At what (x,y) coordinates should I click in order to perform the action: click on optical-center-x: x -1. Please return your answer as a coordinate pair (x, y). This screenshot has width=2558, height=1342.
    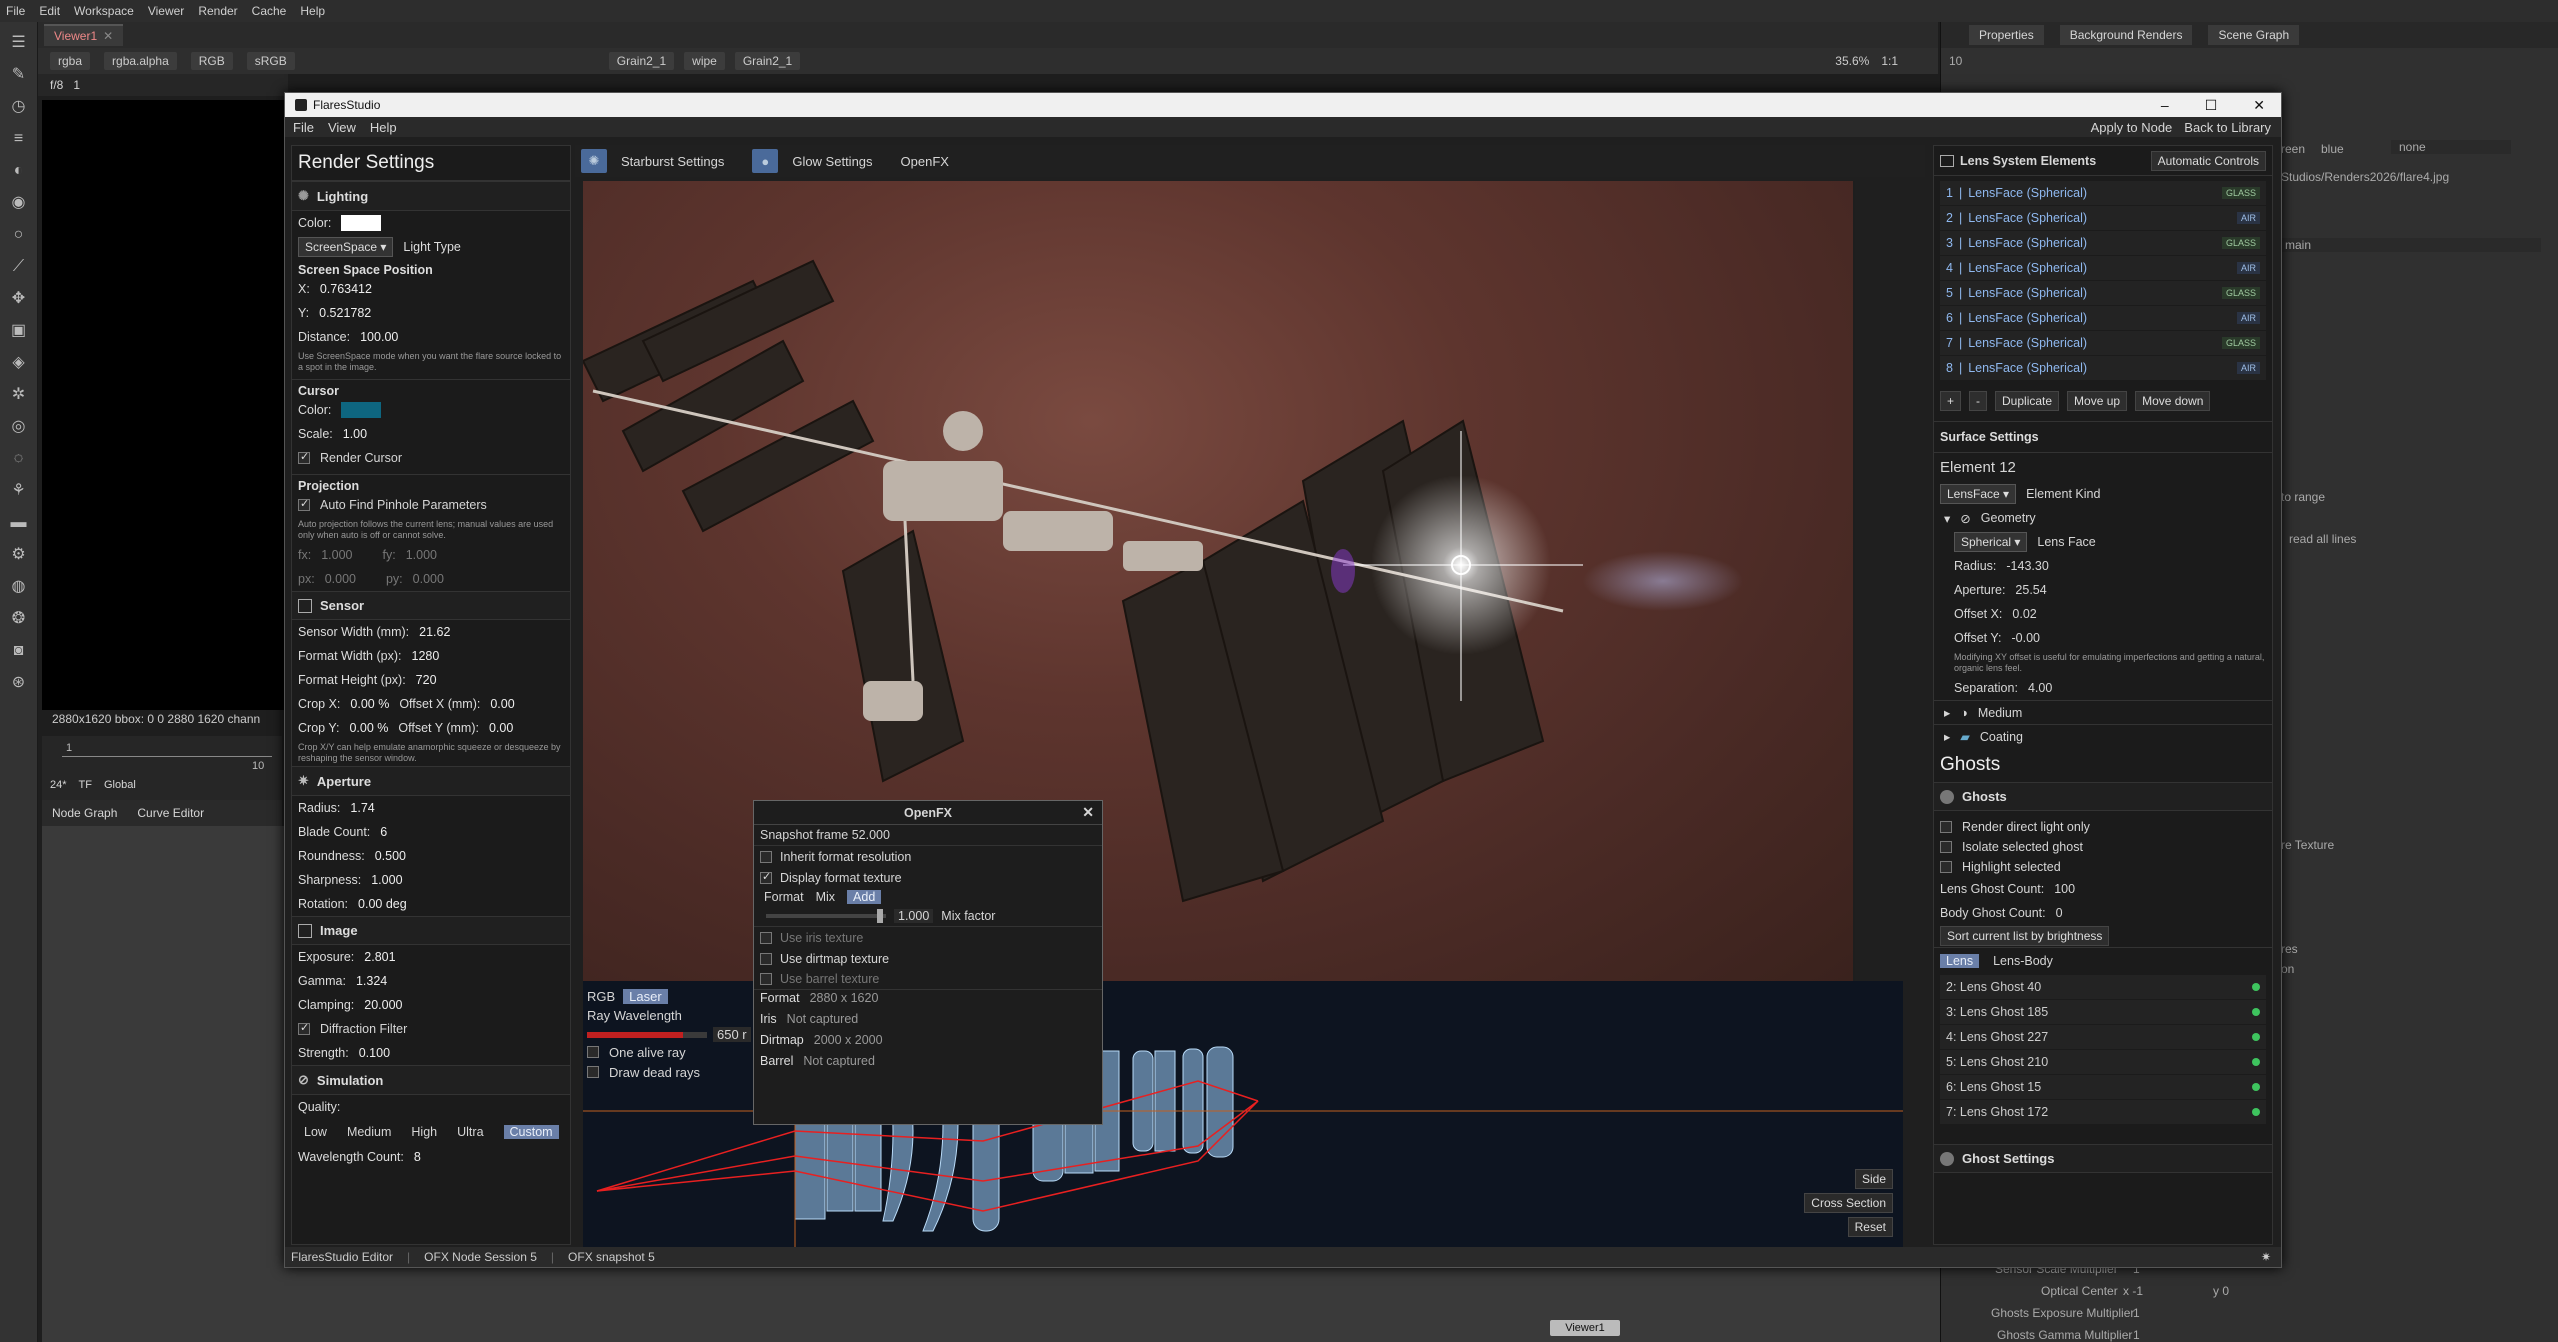
    Looking at the image, I should click on (2133, 1291).